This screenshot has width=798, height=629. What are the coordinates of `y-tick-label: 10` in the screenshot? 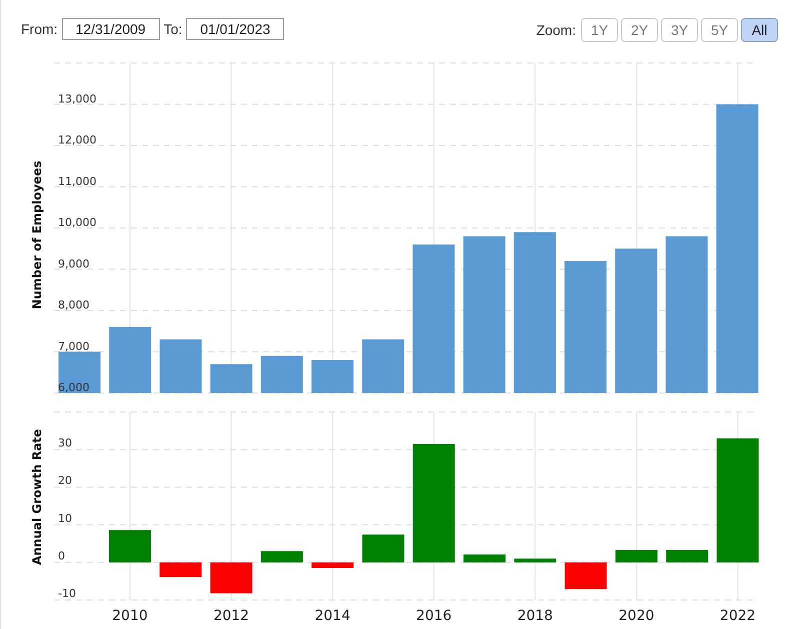 It's located at (65, 518).